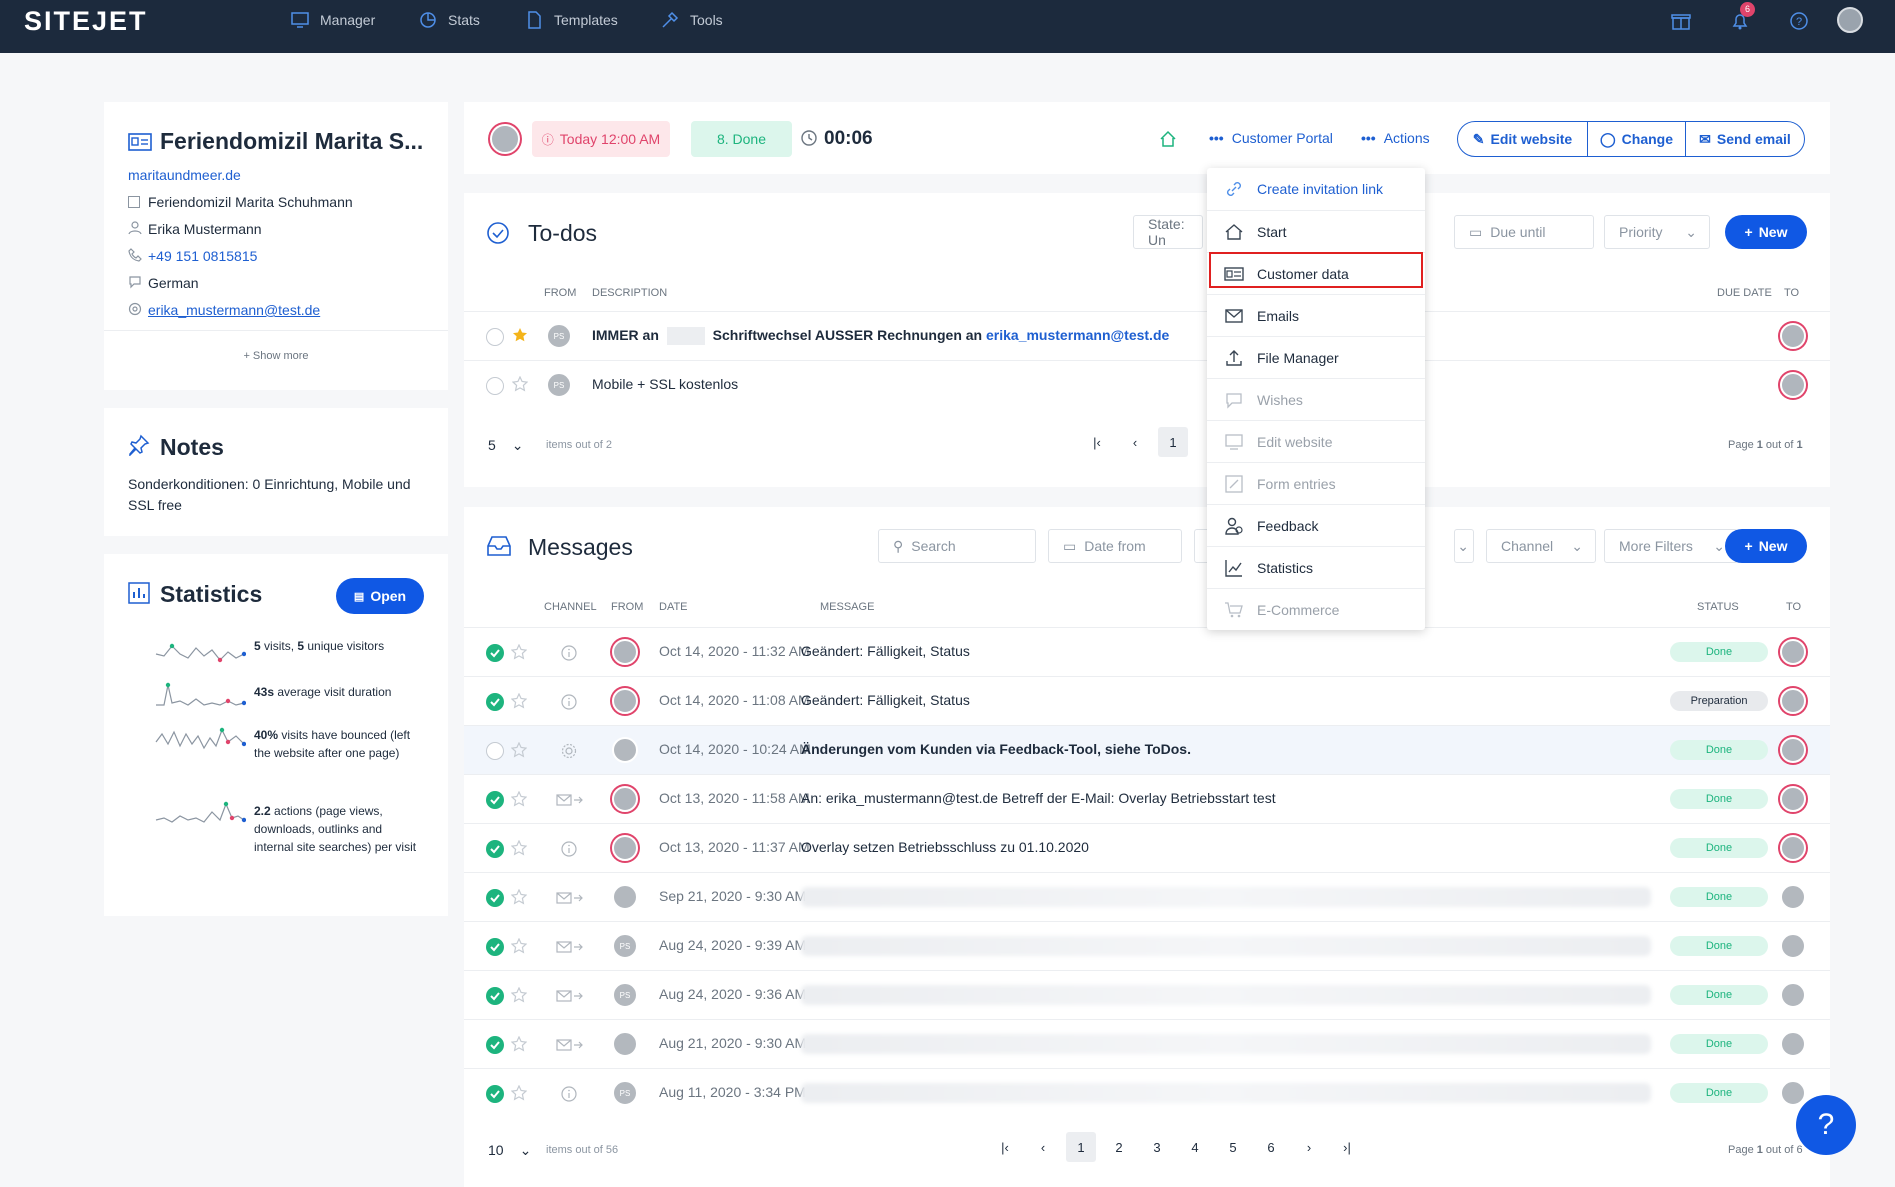 The width and height of the screenshot is (1895, 1187). Describe the element at coordinates (1316, 189) in the screenshot. I see `menu-item-create-invitation-link: Create invitation link` at that location.